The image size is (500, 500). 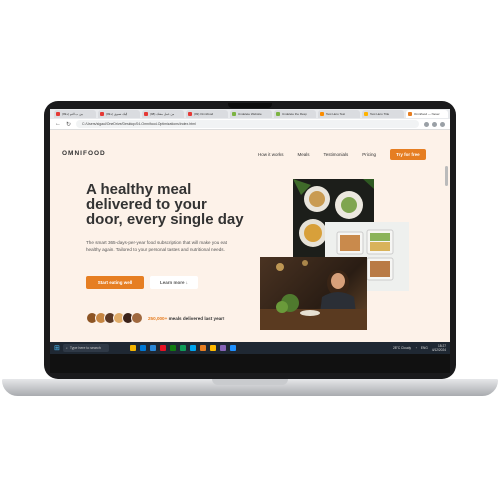 I want to click on laptop-thumb-notch, so click(x=250, y=382).